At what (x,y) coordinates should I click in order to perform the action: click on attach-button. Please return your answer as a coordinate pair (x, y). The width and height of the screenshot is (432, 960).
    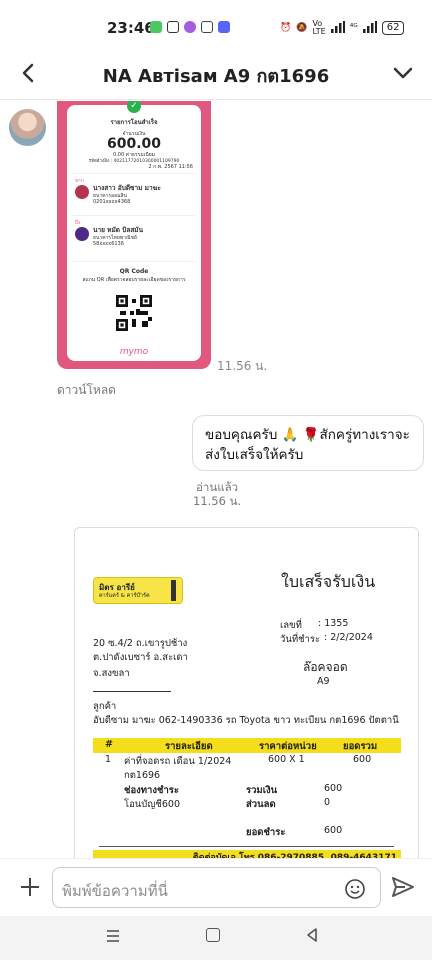
    Looking at the image, I should click on (30, 887).